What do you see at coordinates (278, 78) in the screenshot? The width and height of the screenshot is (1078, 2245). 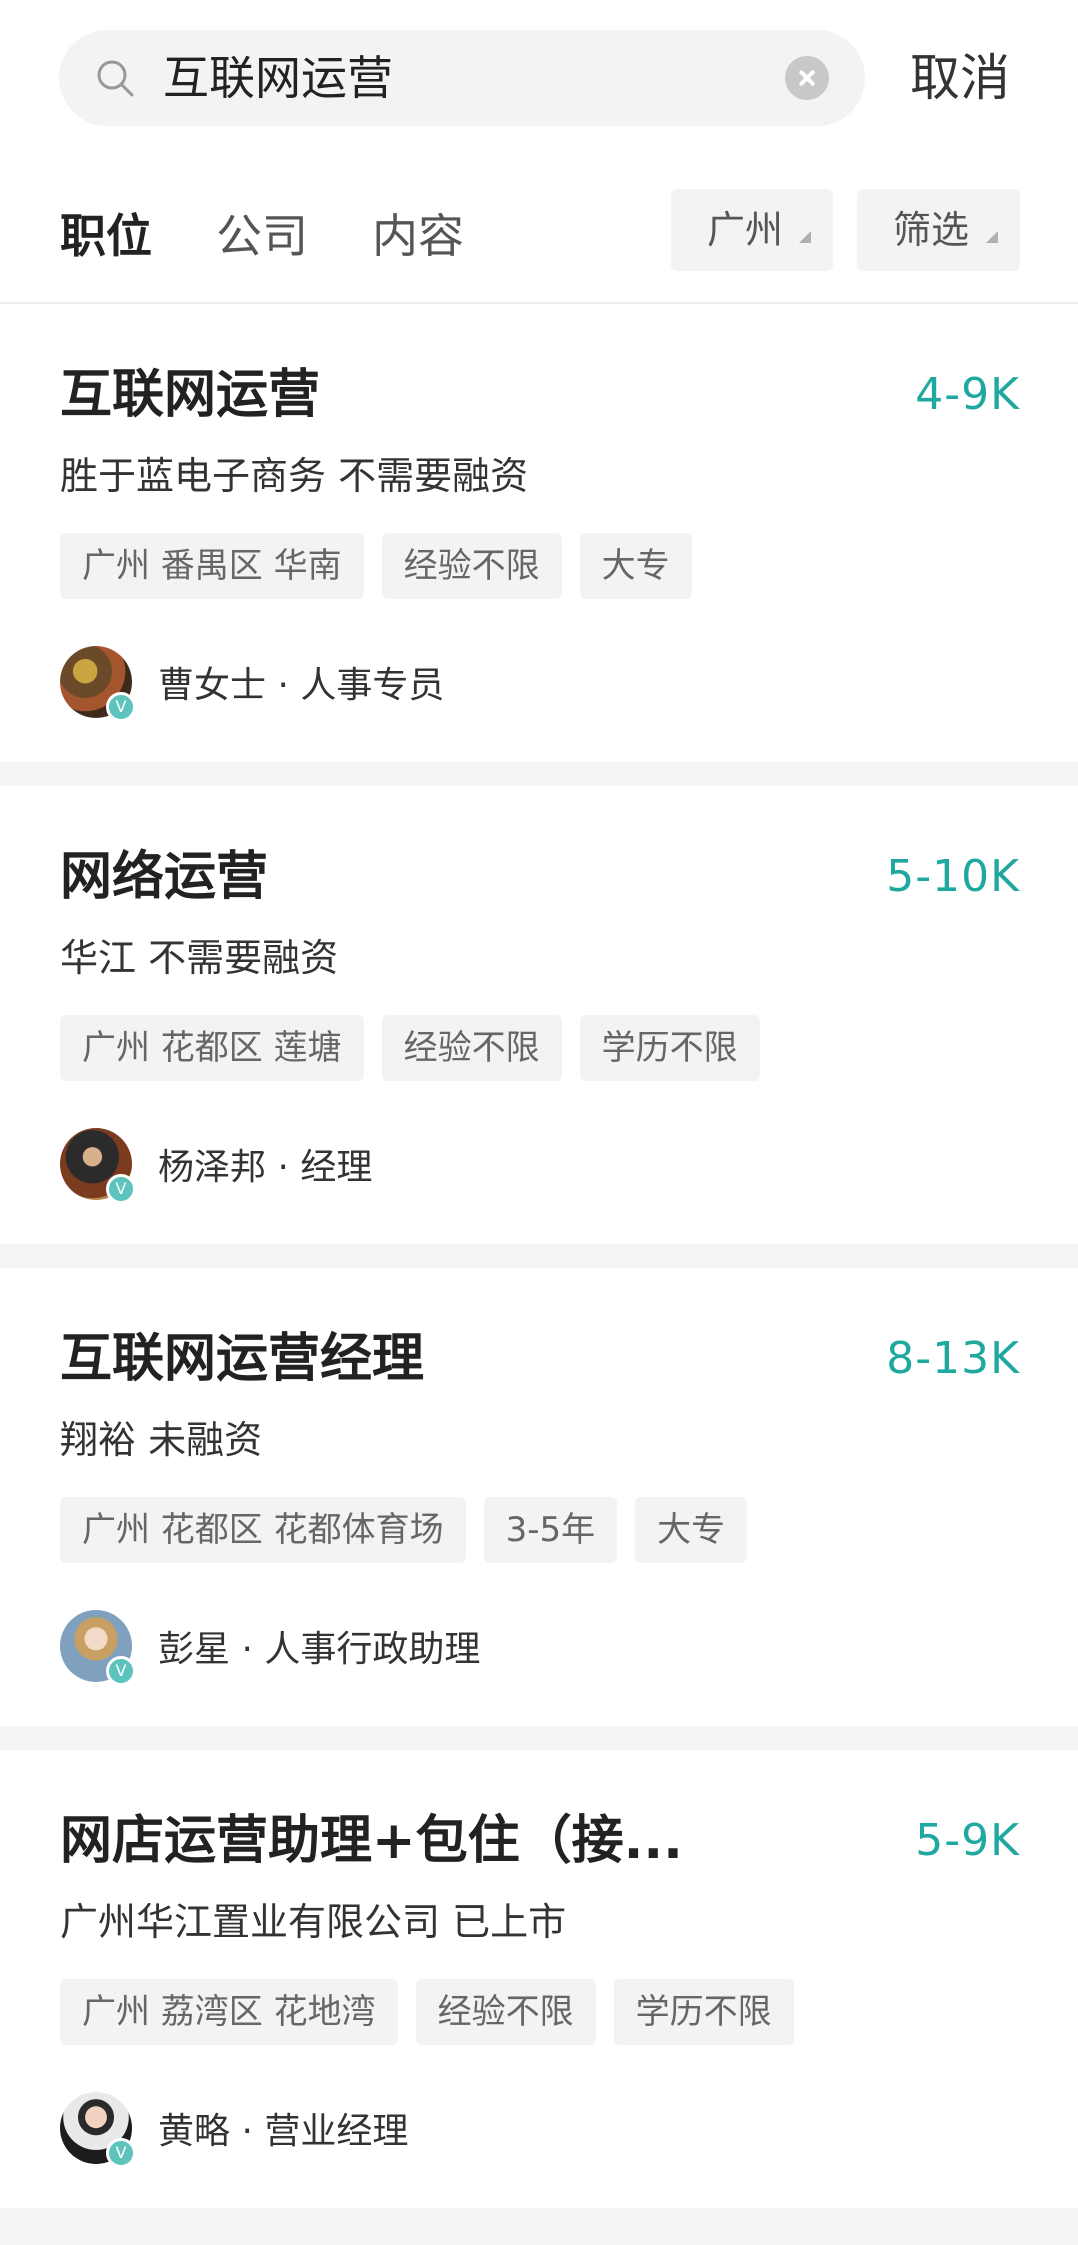 I see `search-input: 互联网运营` at bounding box center [278, 78].